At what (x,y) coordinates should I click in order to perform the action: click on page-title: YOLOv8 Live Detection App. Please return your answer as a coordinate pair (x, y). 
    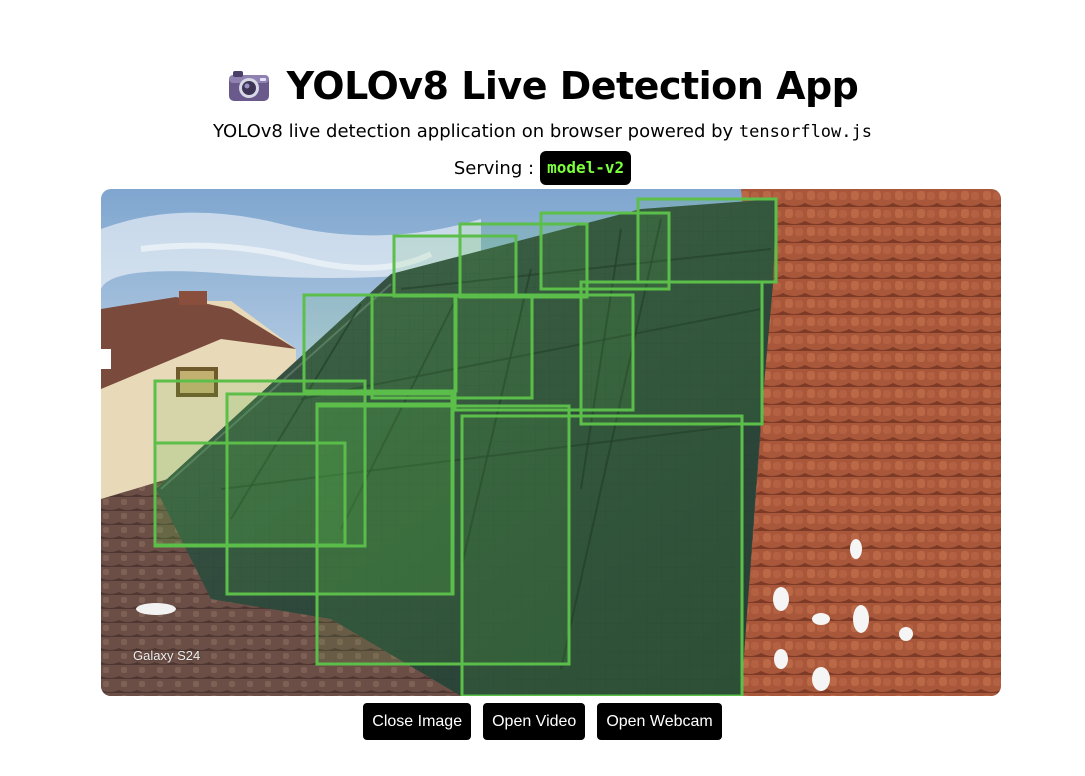
    Looking at the image, I should click on (572, 86).